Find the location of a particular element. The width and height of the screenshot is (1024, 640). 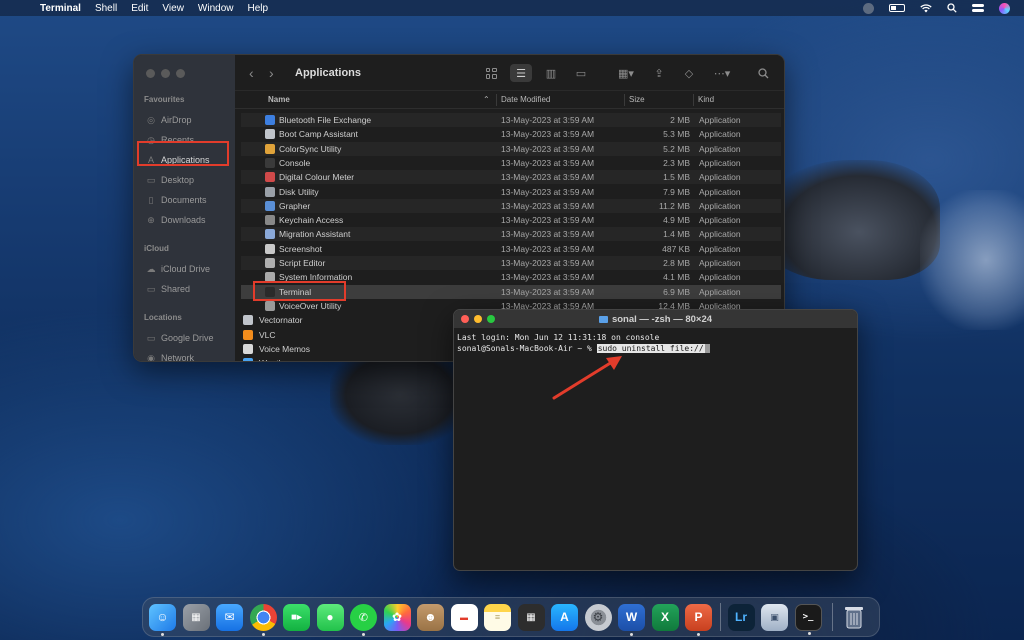

battery-icon is located at coordinates (897, 8).